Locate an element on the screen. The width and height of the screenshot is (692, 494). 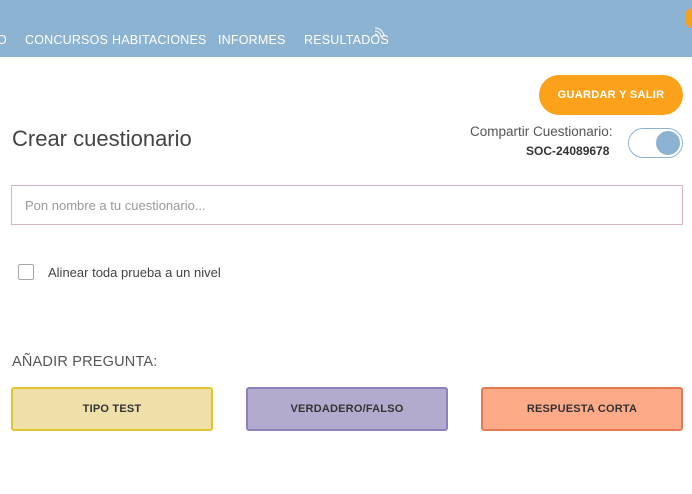
share-quiz-label: Compartir Cuestionario: is located at coordinates (541, 131).